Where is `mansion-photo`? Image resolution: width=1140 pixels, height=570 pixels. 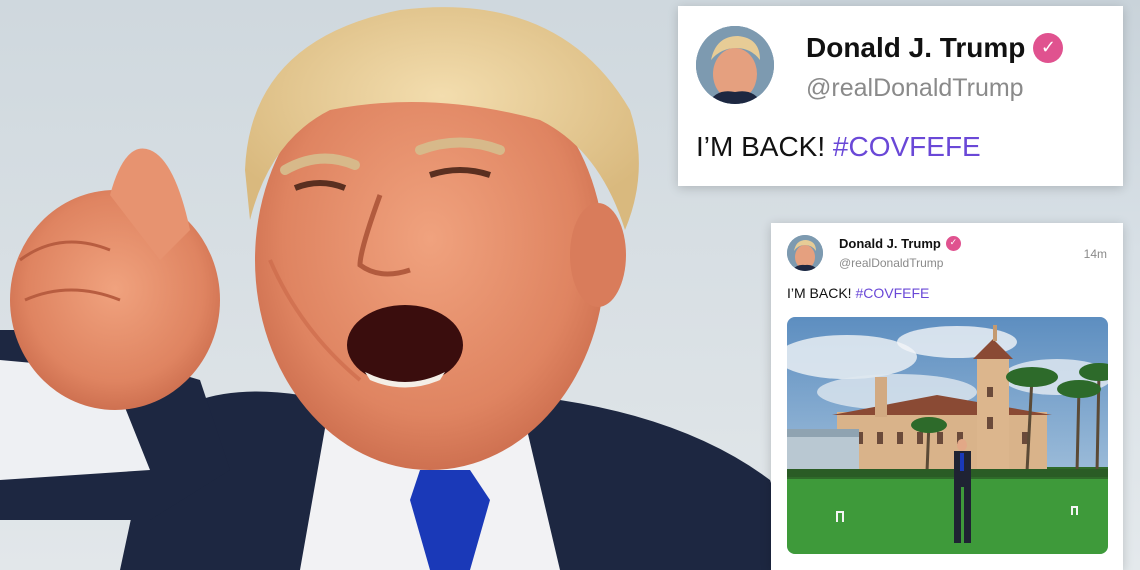 mansion-photo is located at coordinates (947, 435).